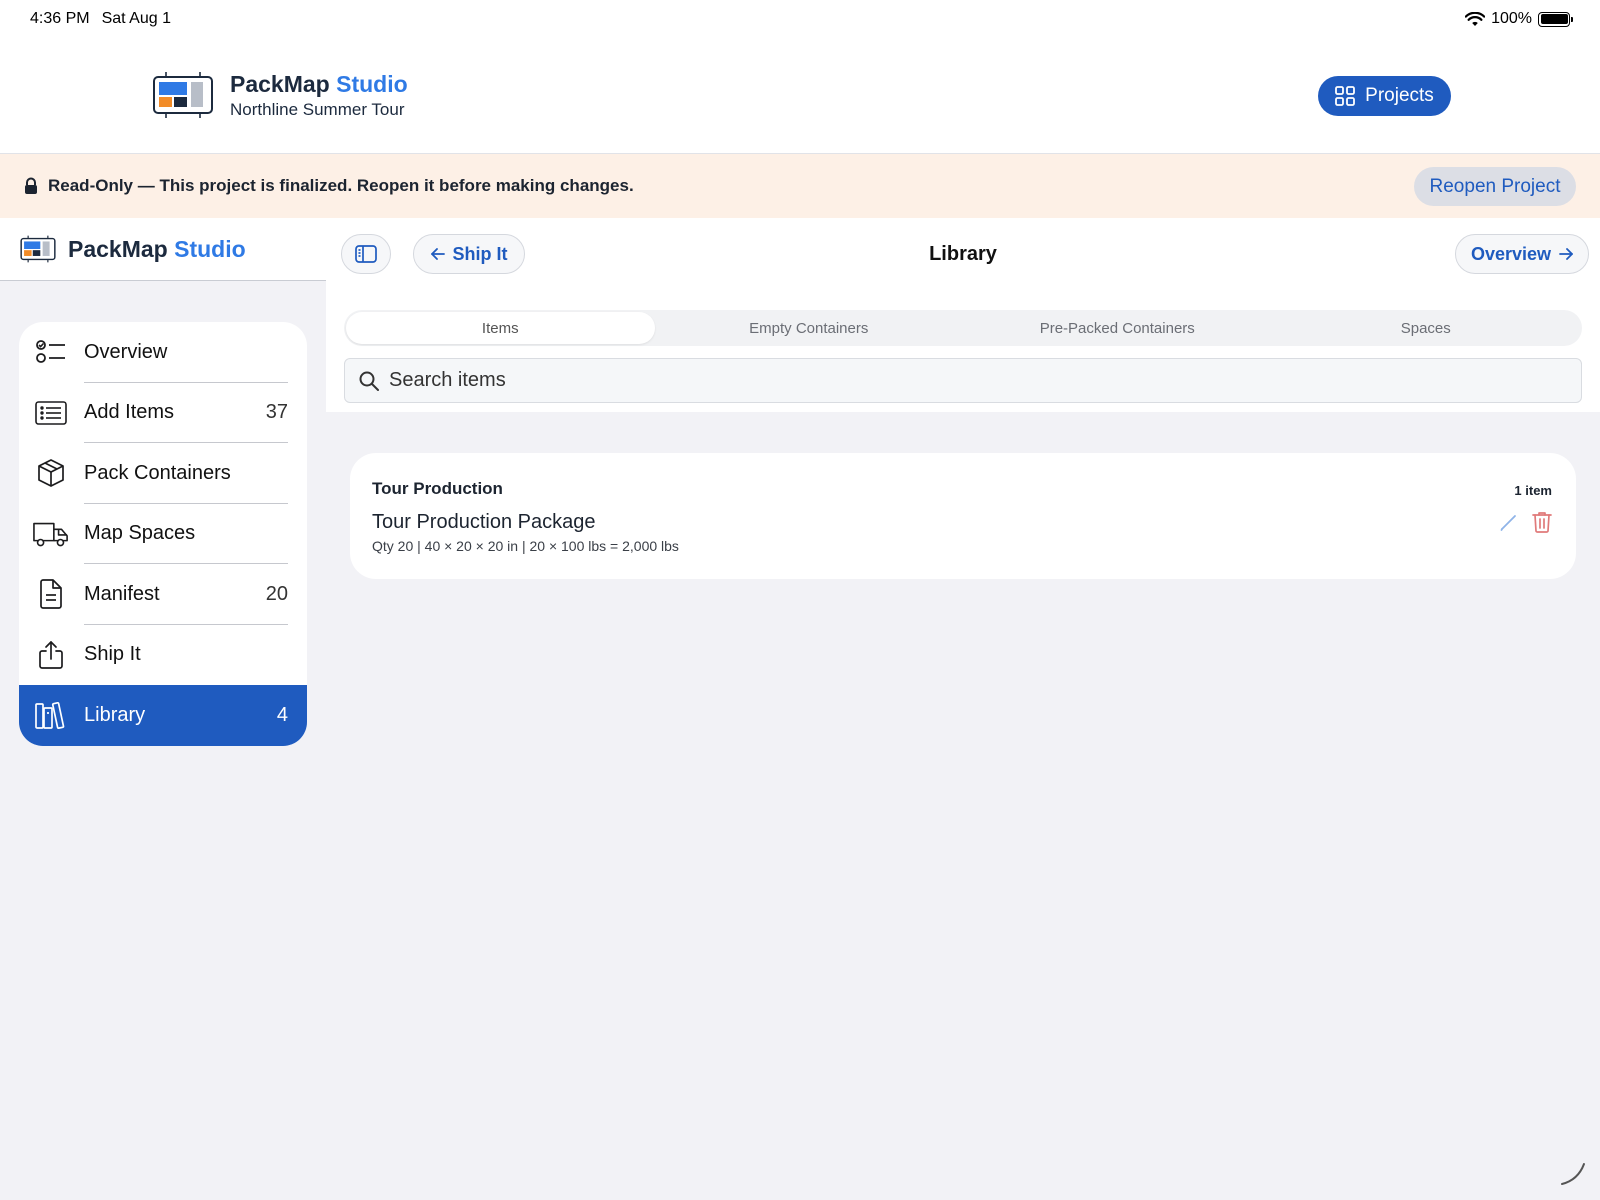 The width and height of the screenshot is (1600, 1200). What do you see at coordinates (437, 488) in the screenshot?
I see `group-name: Tour Production` at bounding box center [437, 488].